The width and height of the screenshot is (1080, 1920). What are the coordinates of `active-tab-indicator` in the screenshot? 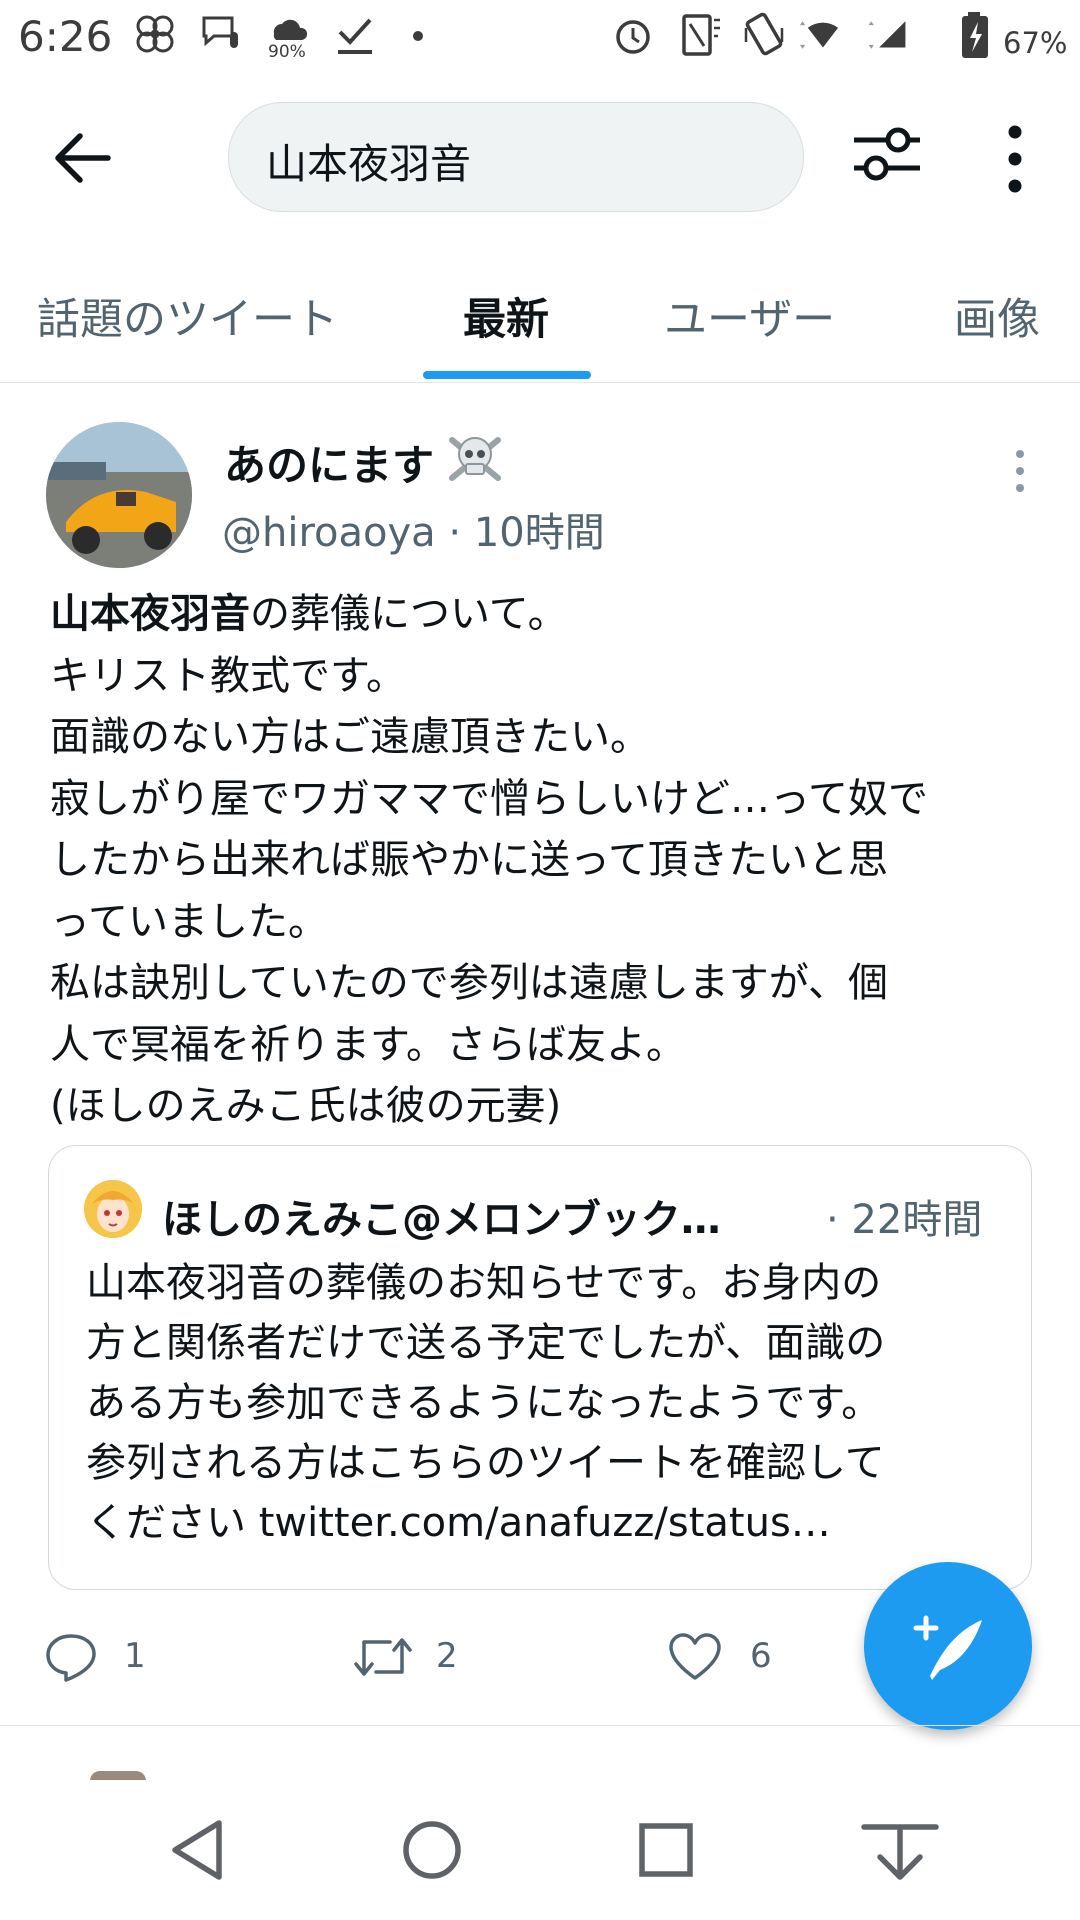 It's located at (507, 375).